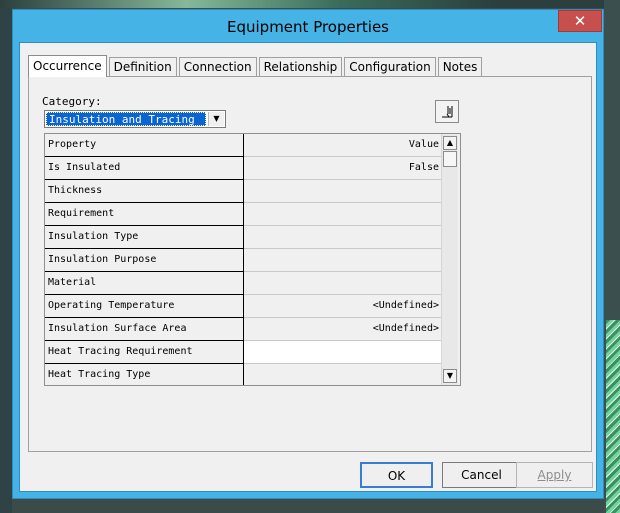 This screenshot has height=513, width=620. Describe the element at coordinates (450, 376) in the screenshot. I see `scroll-down-icon: ▼` at that location.